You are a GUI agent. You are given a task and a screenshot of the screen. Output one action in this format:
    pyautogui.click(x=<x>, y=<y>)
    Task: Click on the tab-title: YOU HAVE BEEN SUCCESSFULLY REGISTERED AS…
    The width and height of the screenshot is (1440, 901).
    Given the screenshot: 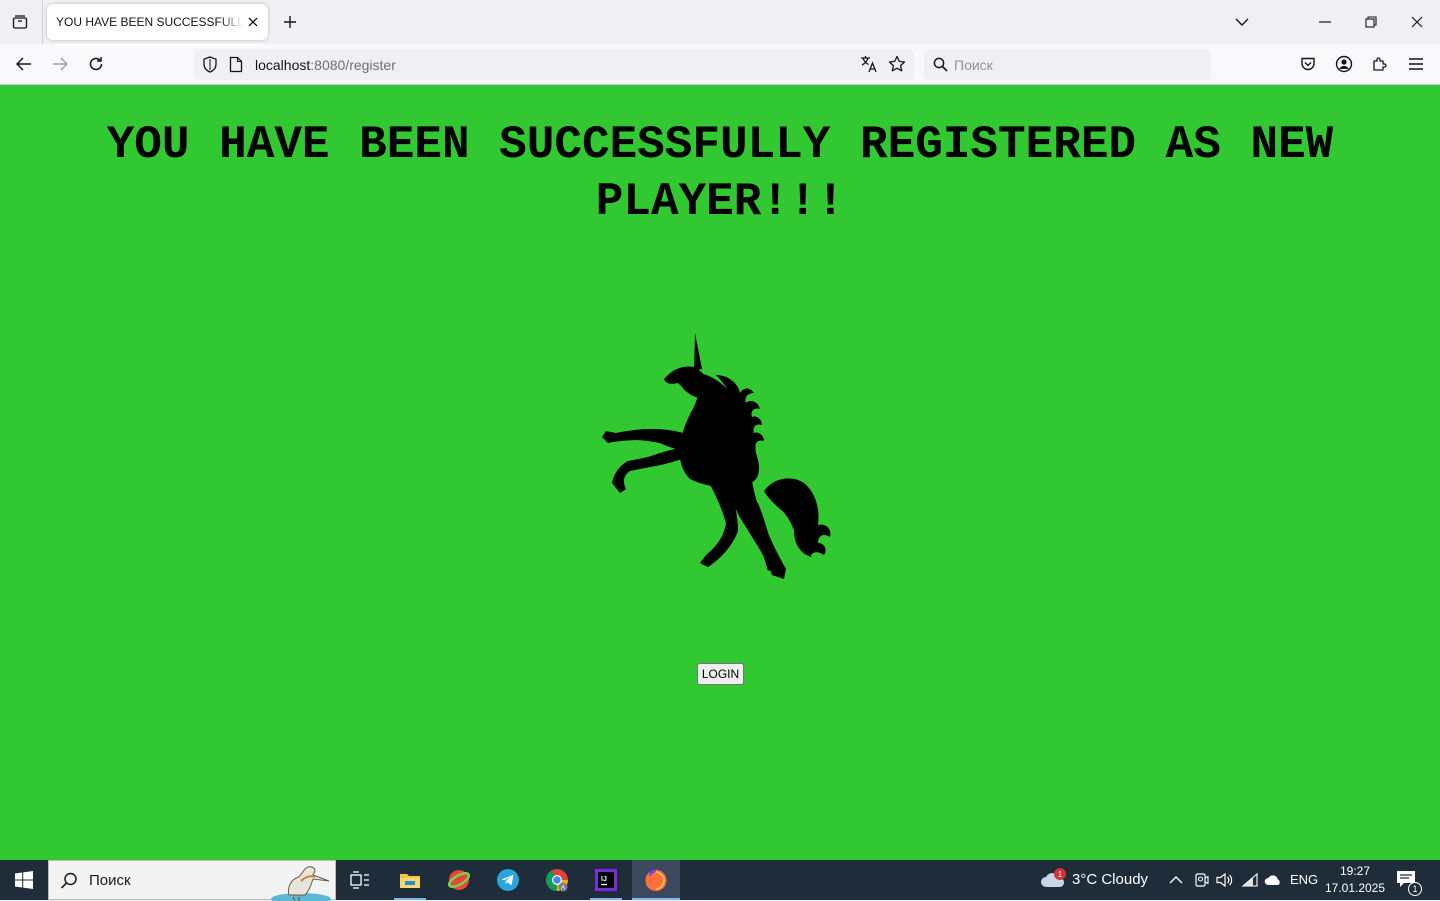 What is the action you would take?
    pyautogui.click(x=149, y=22)
    